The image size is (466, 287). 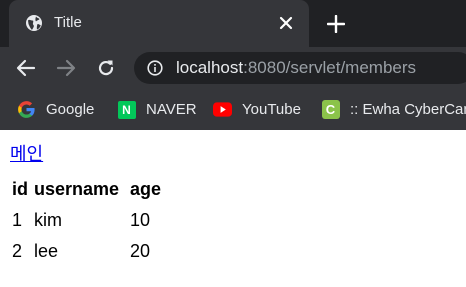 What do you see at coordinates (210, 67) in the screenshot?
I see `url-host: localhost` at bounding box center [210, 67].